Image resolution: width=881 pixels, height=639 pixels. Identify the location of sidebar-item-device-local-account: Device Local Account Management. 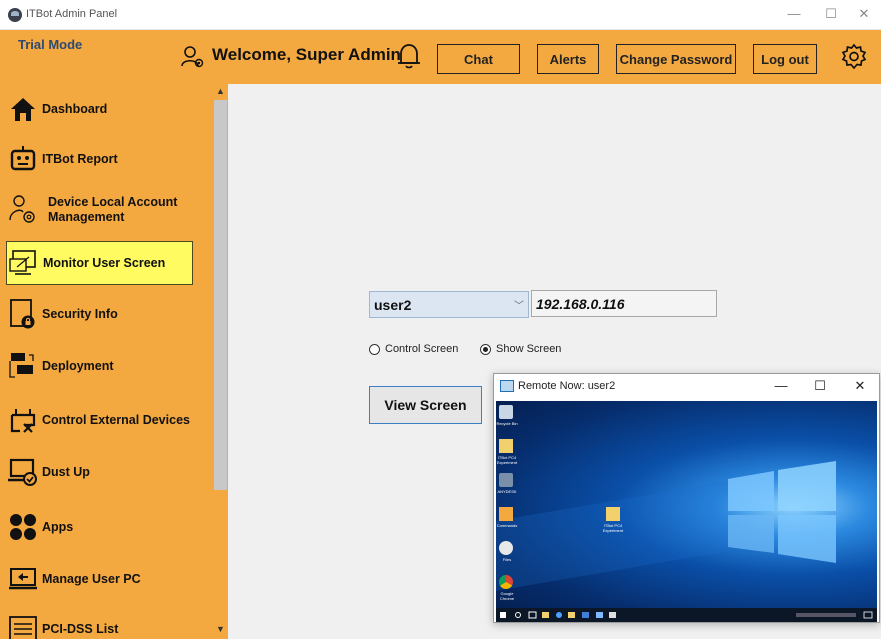
(99, 210).